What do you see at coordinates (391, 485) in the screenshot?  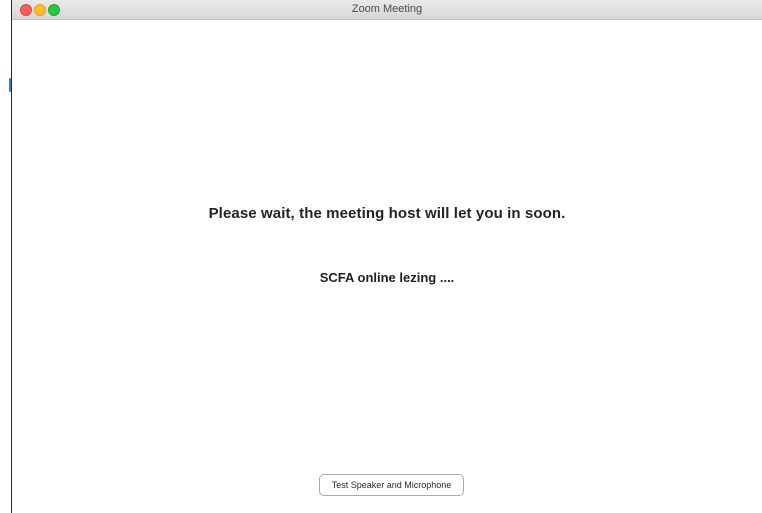 I see `test-speaker-microphone-button: Test Speaker and Microphone` at bounding box center [391, 485].